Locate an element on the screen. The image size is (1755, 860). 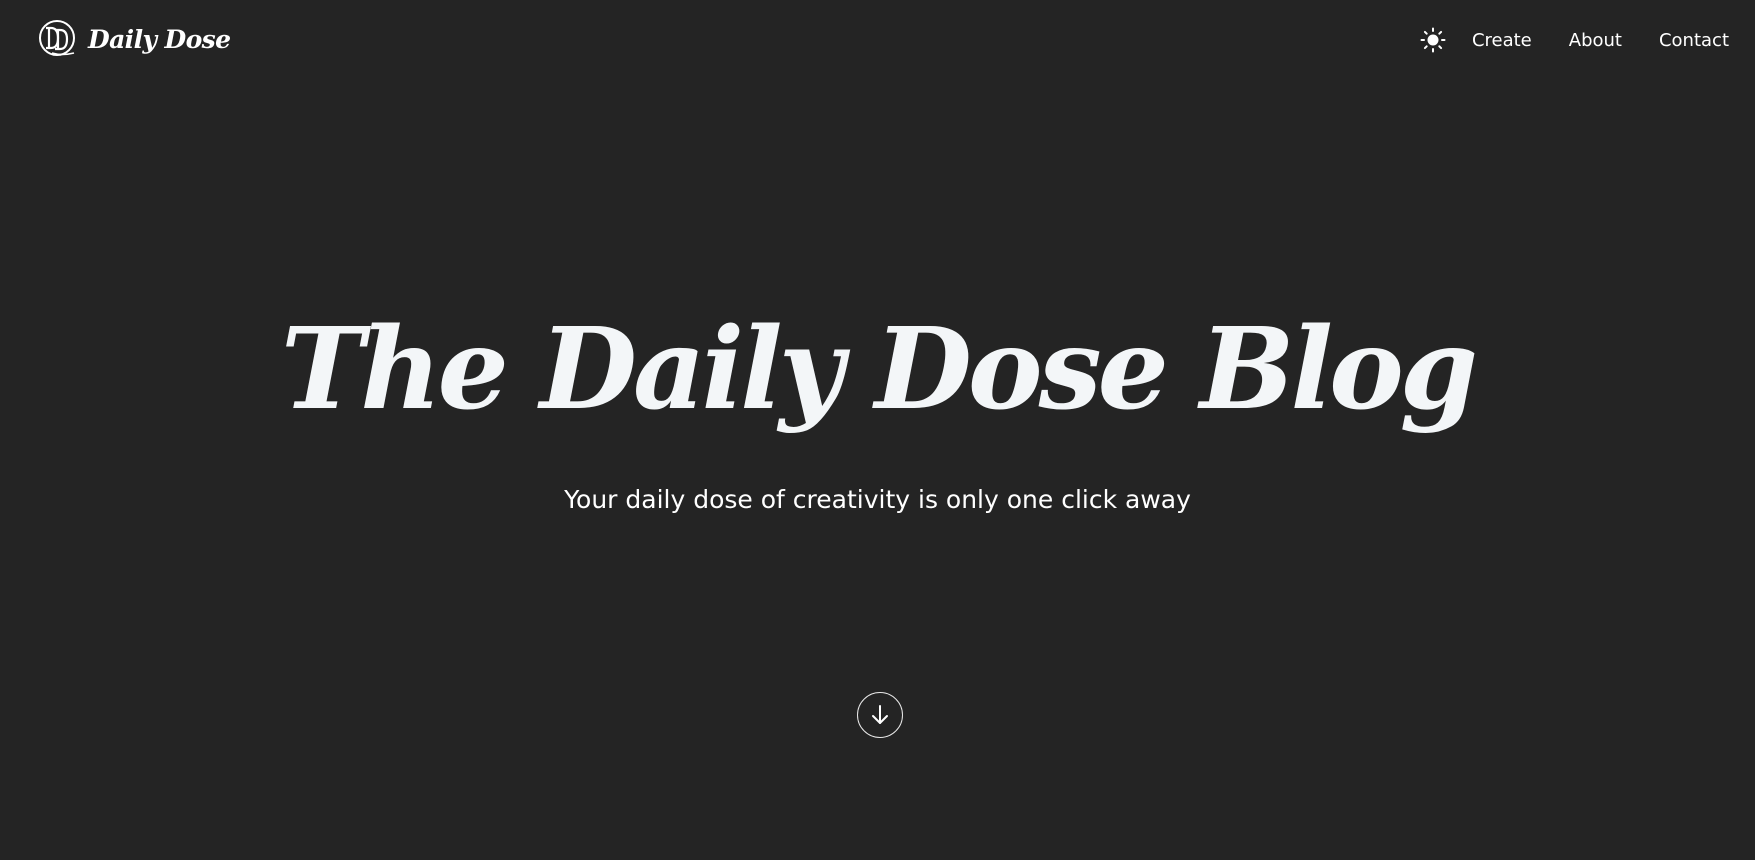
main-nav: Create About Contact is located at coordinates (1573, 40).